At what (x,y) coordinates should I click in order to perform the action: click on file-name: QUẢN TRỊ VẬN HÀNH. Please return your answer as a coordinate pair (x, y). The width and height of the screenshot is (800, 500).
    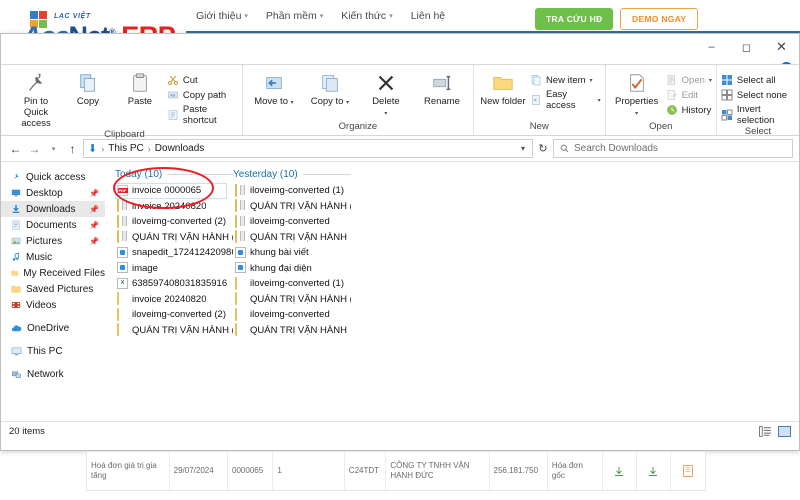
    Looking at the image, I should click on (298, 237).